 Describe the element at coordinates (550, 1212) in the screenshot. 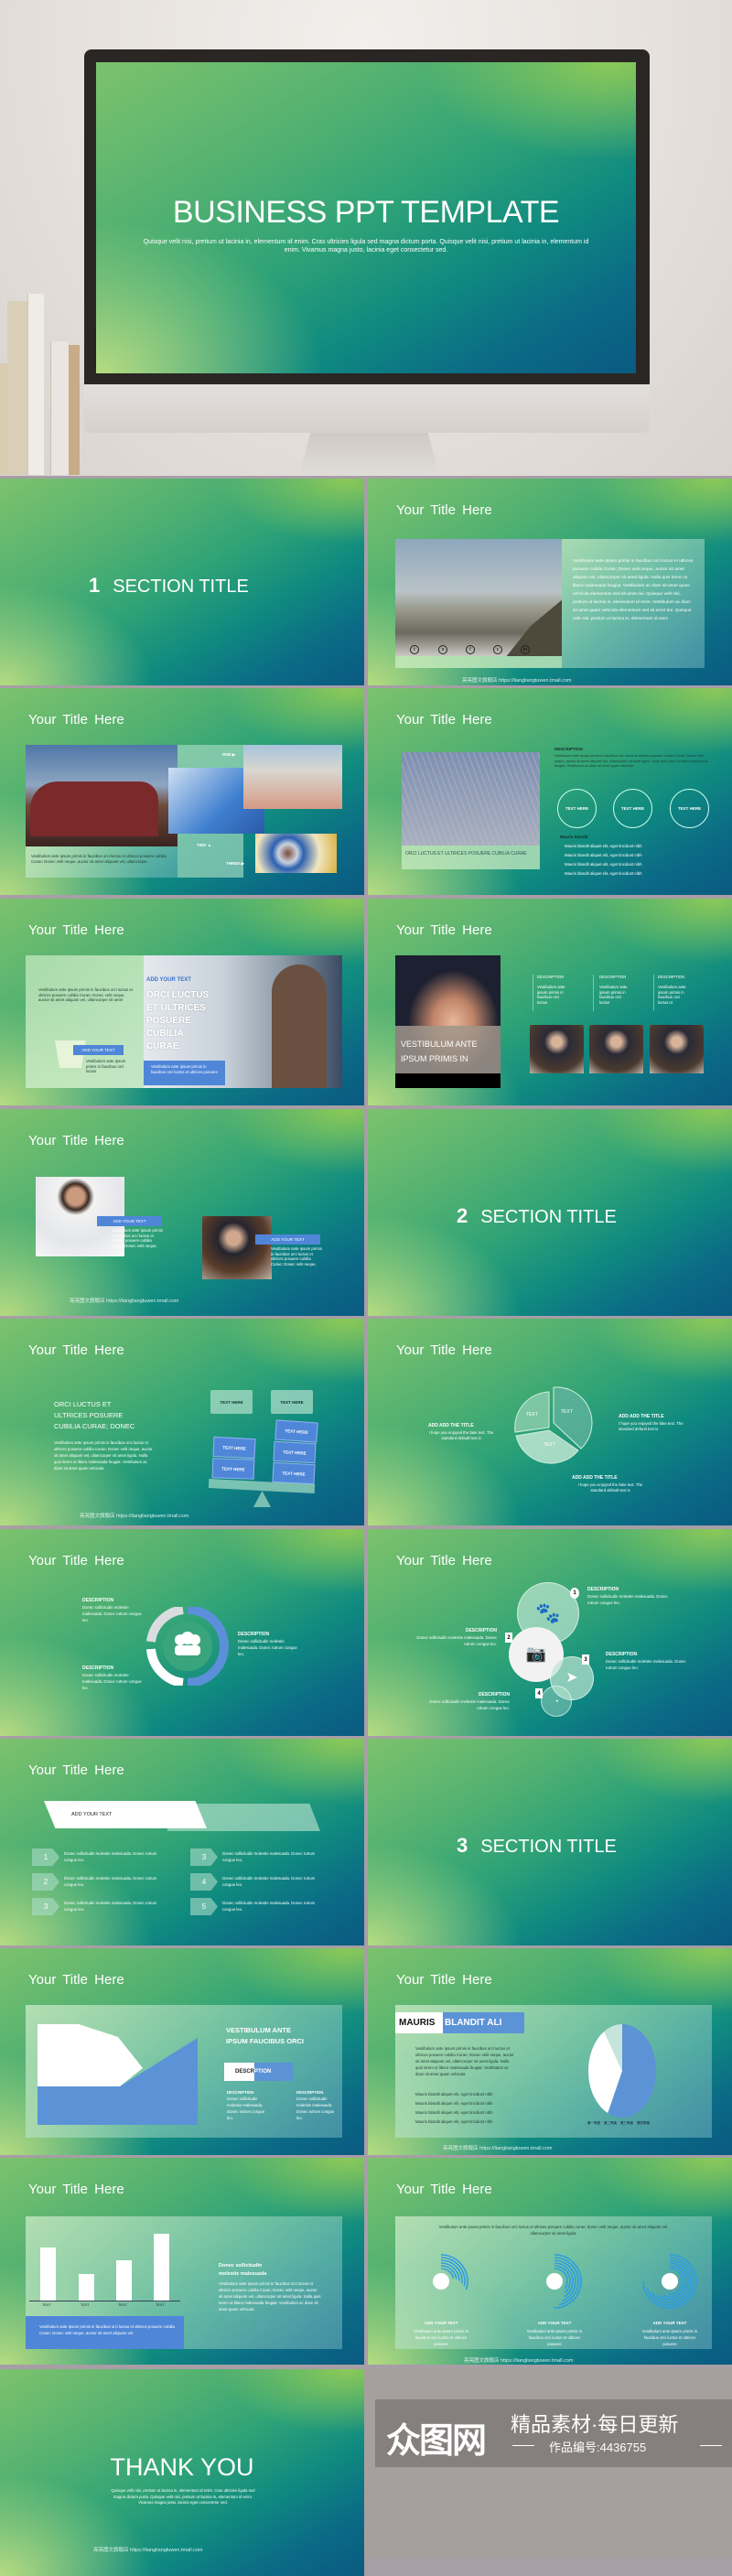

I see `slide-section-2: 2 SECTION TITLE` at that location.